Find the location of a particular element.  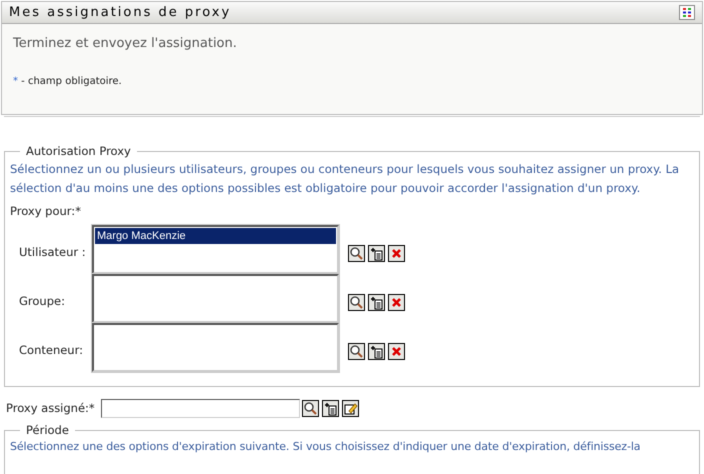

required-note: - champ obligatoire. is located at coordinates (71, 81).